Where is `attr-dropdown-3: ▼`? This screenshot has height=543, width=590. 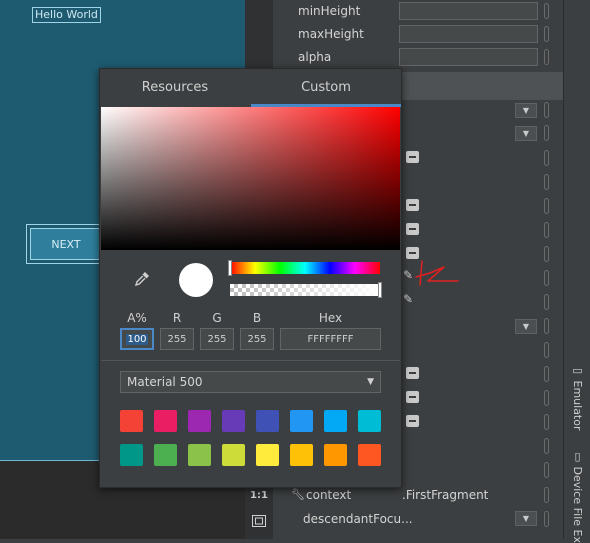
attr-dropdown-3: ▼ is located at coordinates (526, 326).